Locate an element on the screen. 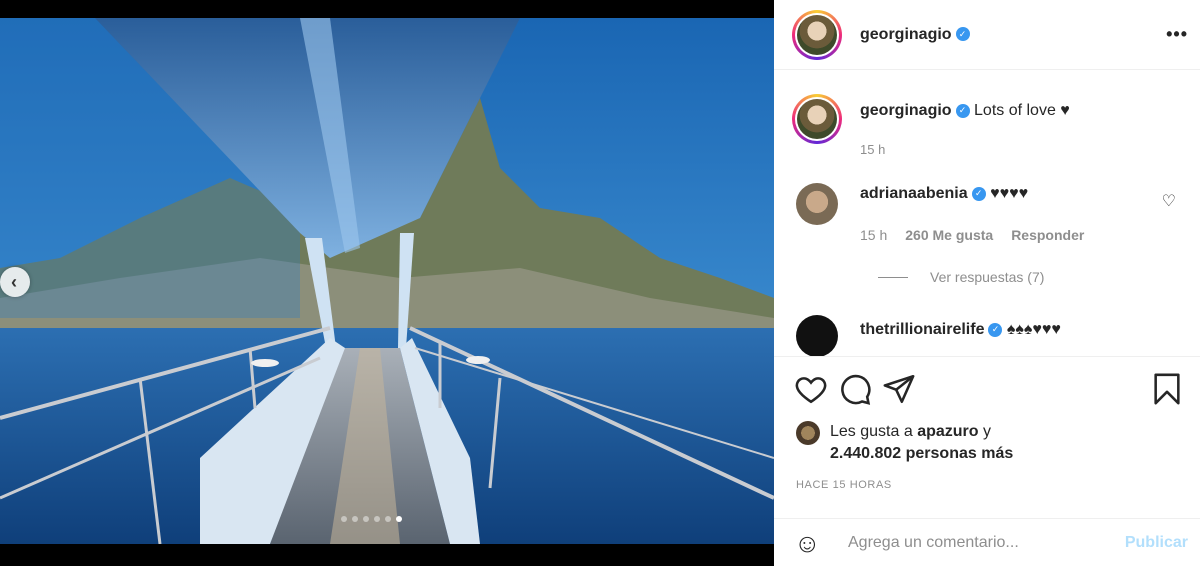  author-avatar is located at coordinates (817, 34).